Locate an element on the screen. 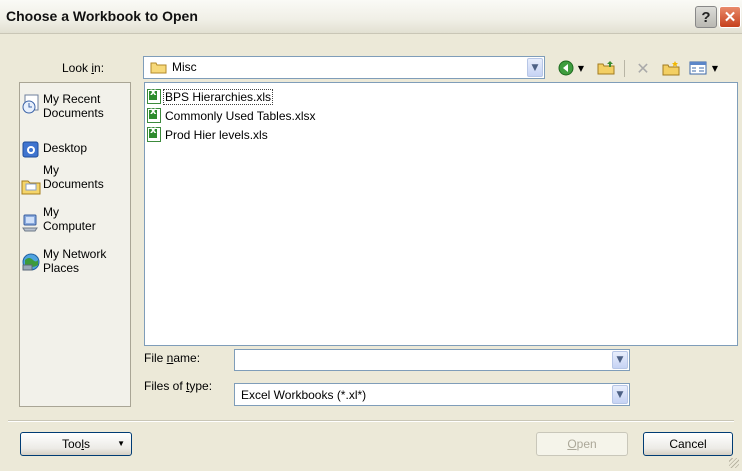 The width and height of the screenshot is (742, 471). new-folder-icon is located at coordinates (671, 67).